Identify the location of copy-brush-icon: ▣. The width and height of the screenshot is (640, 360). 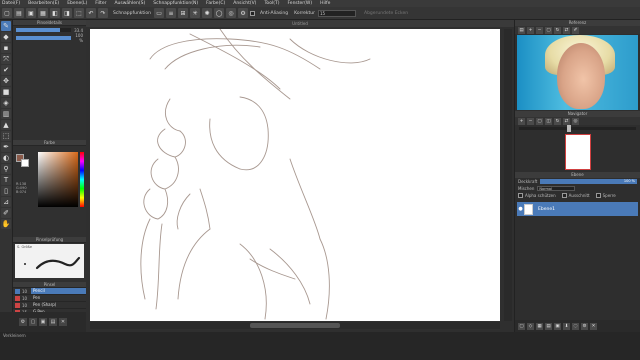
(43, 322).